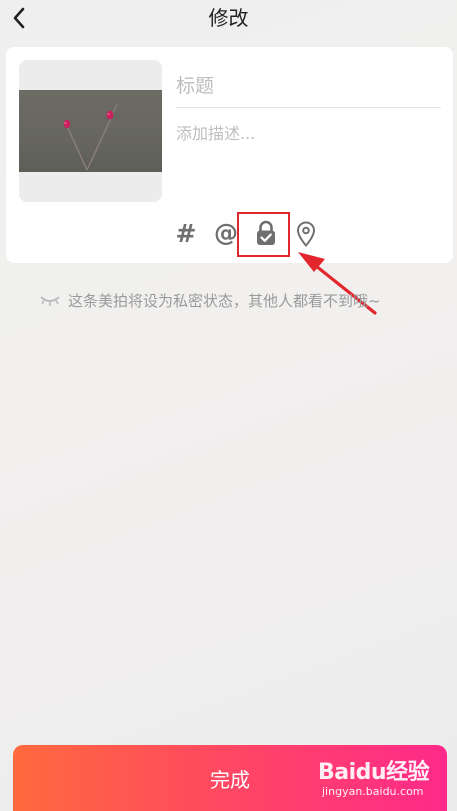  I want to click on baidu-jingyan-watermark: Baidu经验 jingyan.baidu.com, so click(382, 780).